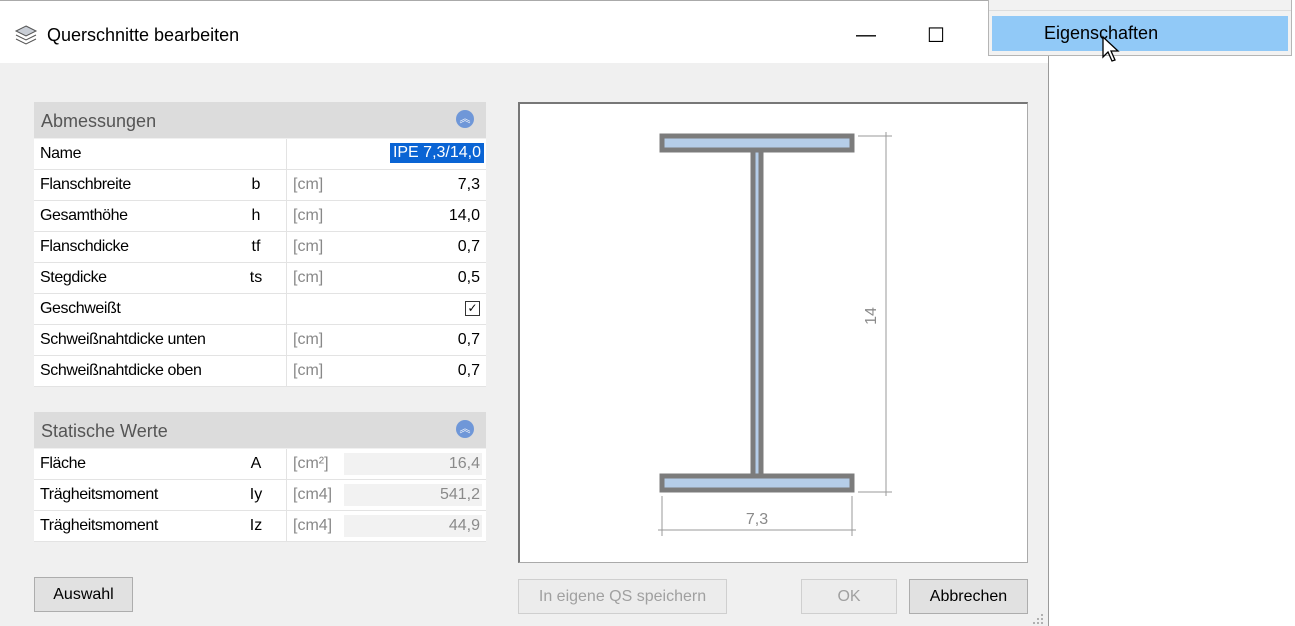 This screenshot has width=1295, height=626. I want to click on context-menu: Eigenschaften, so click(1140, 28).